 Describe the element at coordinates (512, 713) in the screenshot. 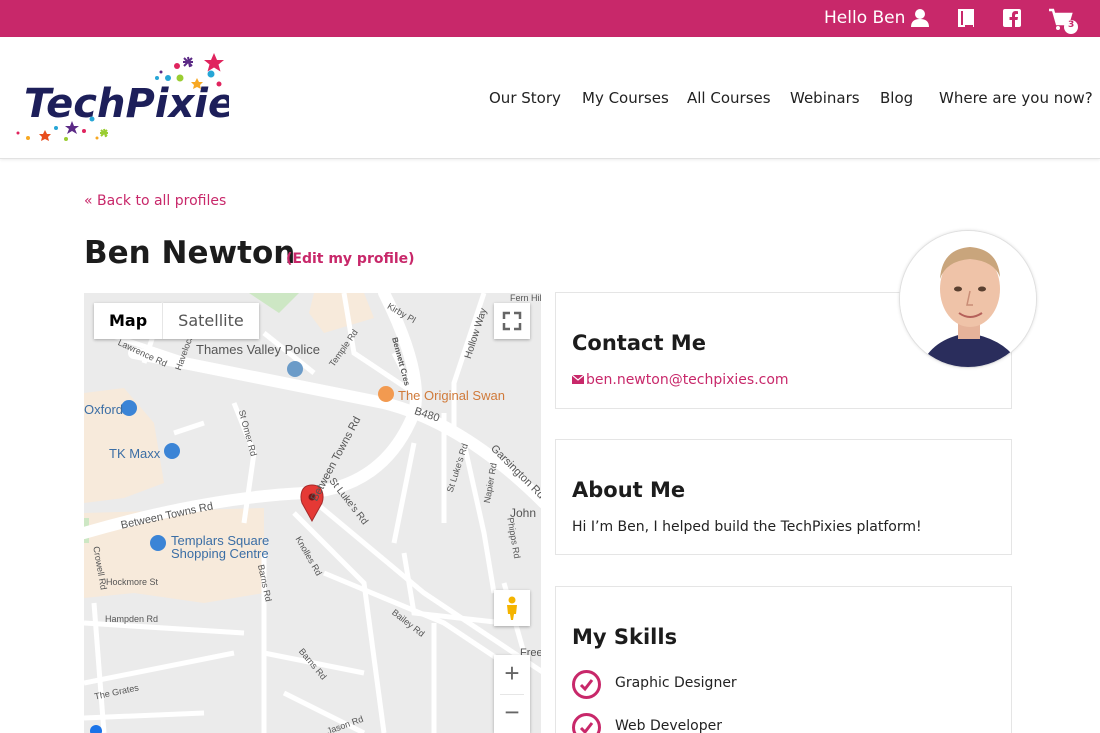

I see `zoom-out-button: −` at that location.